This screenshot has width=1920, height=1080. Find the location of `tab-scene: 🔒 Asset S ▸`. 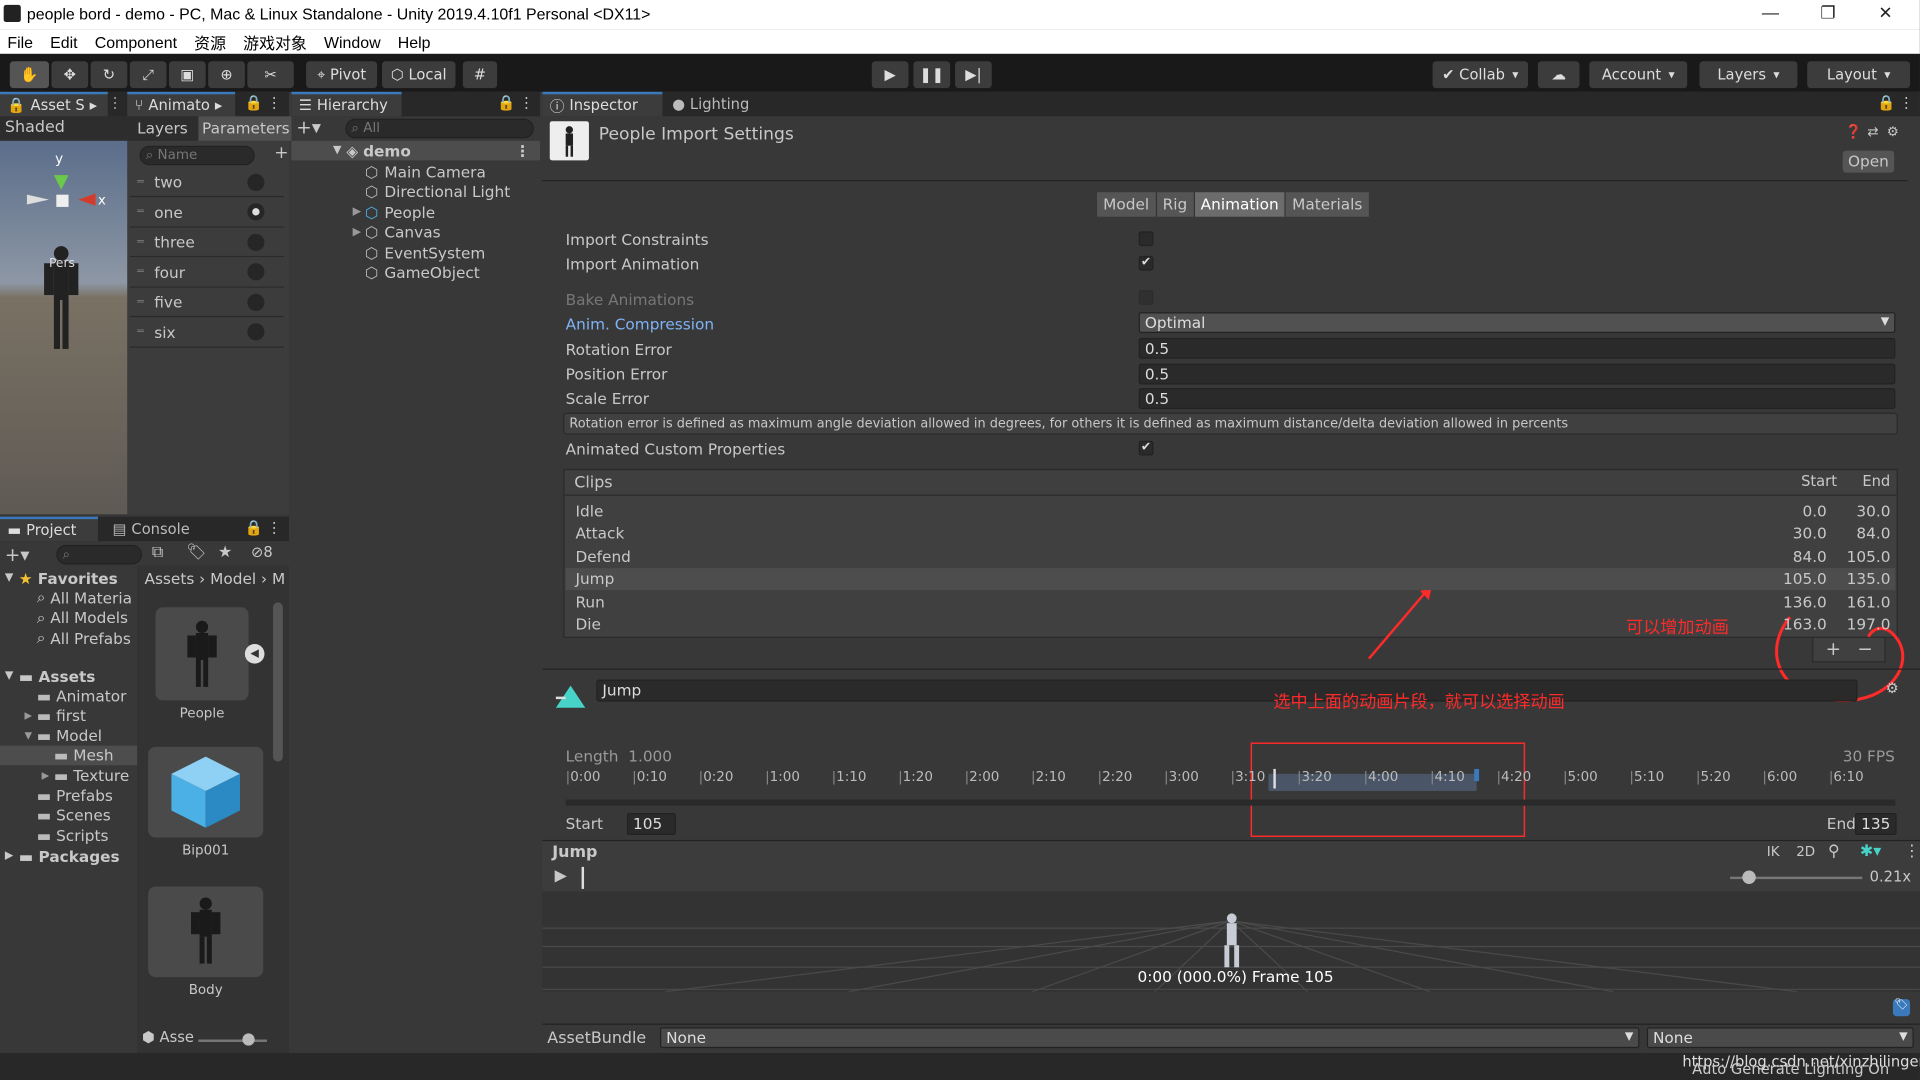

tab-scene: 🔒 Asset S ▸ is located at coordinates (54, 104).